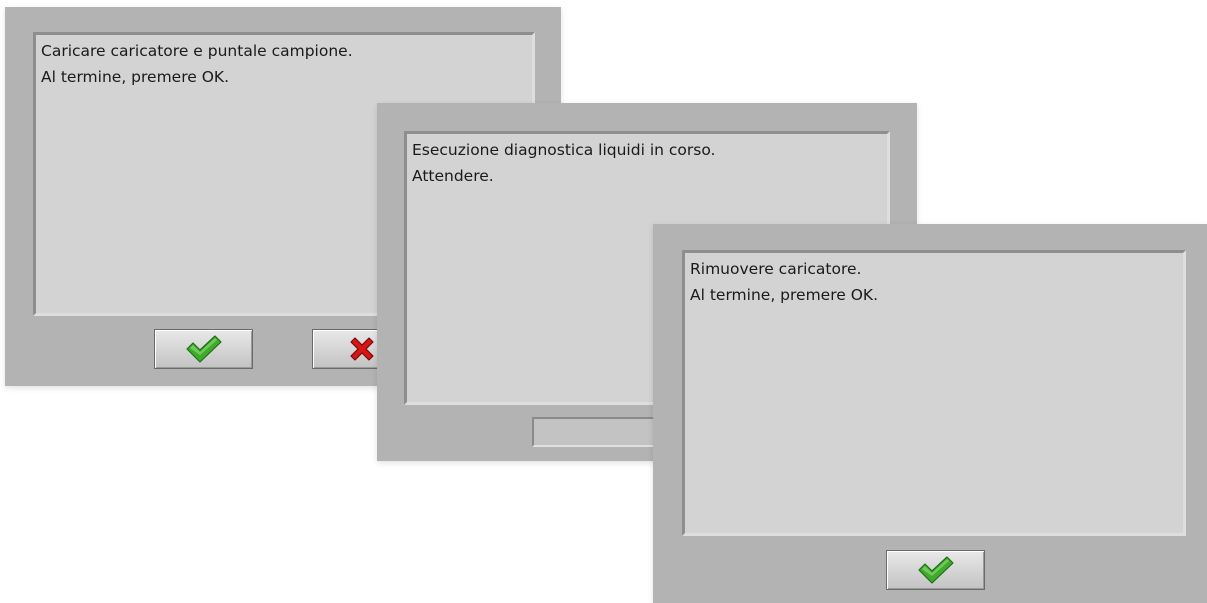 The width and height of the screenshot is (1207, 603). What do you see at coordinates (453, 176) in the screenshot?
I see `message-line-2: Attendere.` at bounding box center [453, 176].